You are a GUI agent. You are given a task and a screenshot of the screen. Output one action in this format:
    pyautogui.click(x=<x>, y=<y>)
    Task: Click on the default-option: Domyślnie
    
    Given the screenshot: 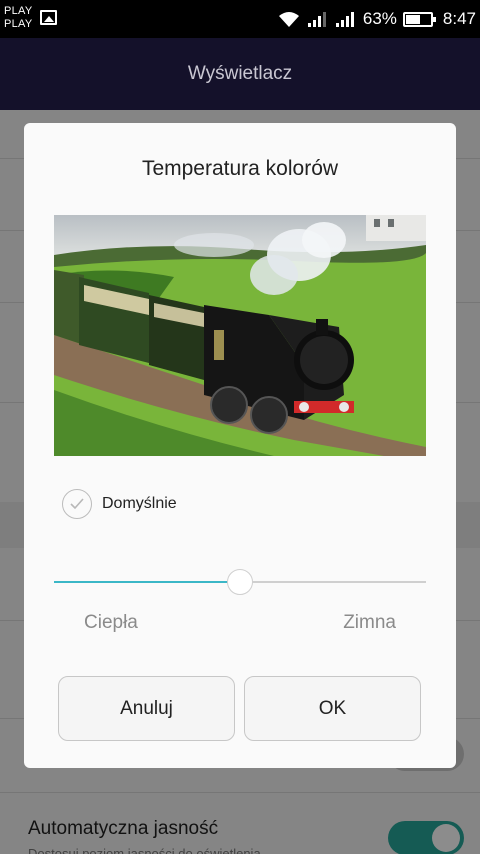 What is the action you would take?
    pyautogui.click(x=119, y=504)
    